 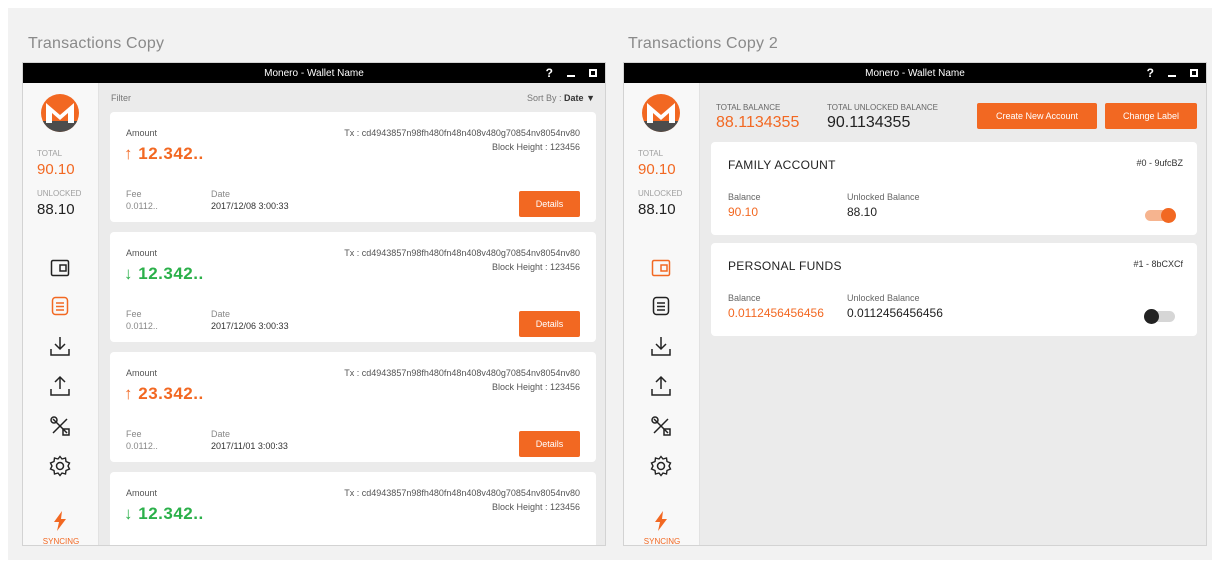 I want to click on tx-amount: ↑ 12.342.., so click(x=164, y=154).